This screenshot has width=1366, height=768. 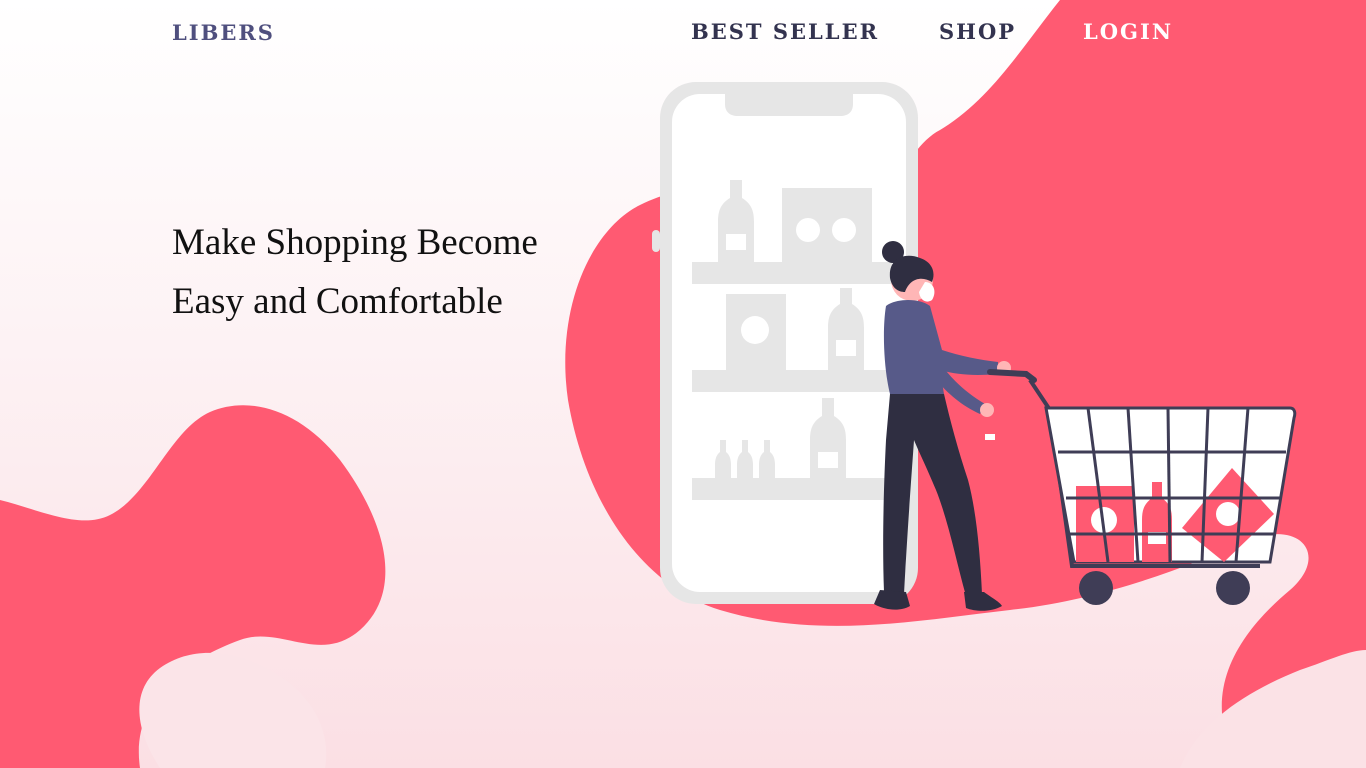 I want to click on nav-shop: SHOP, so click(x=977, y=31).